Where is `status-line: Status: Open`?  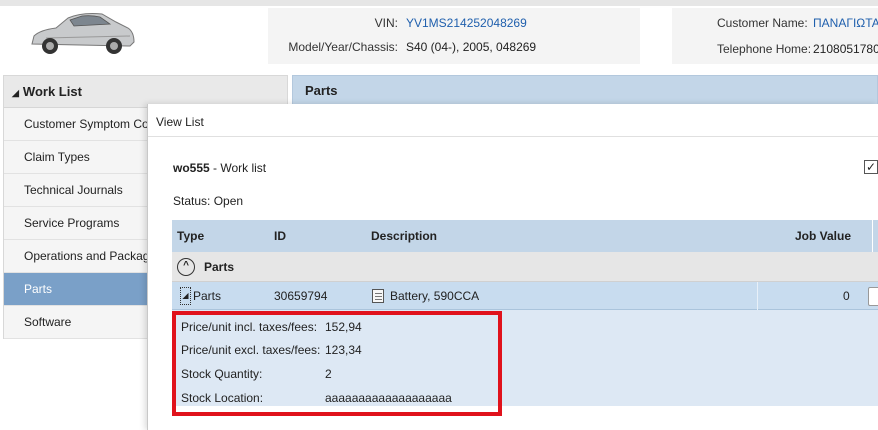
status-line: Status: Open is located at coordinates (208, 201).